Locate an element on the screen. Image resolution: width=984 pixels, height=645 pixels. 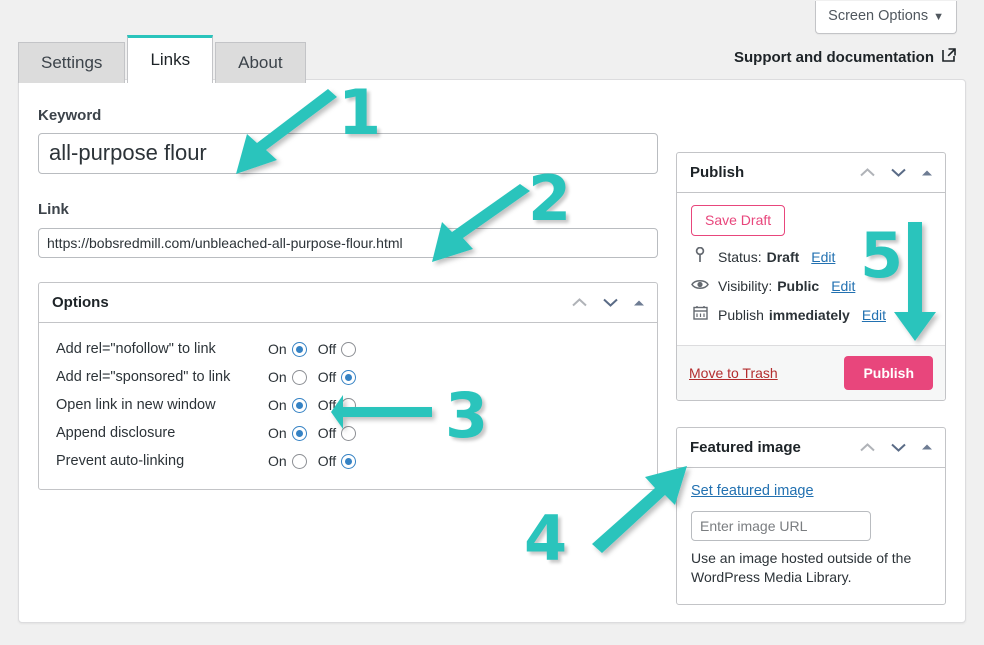
option-row-disclosure: Append disclosure On Off is located at coordinates (350, 433).